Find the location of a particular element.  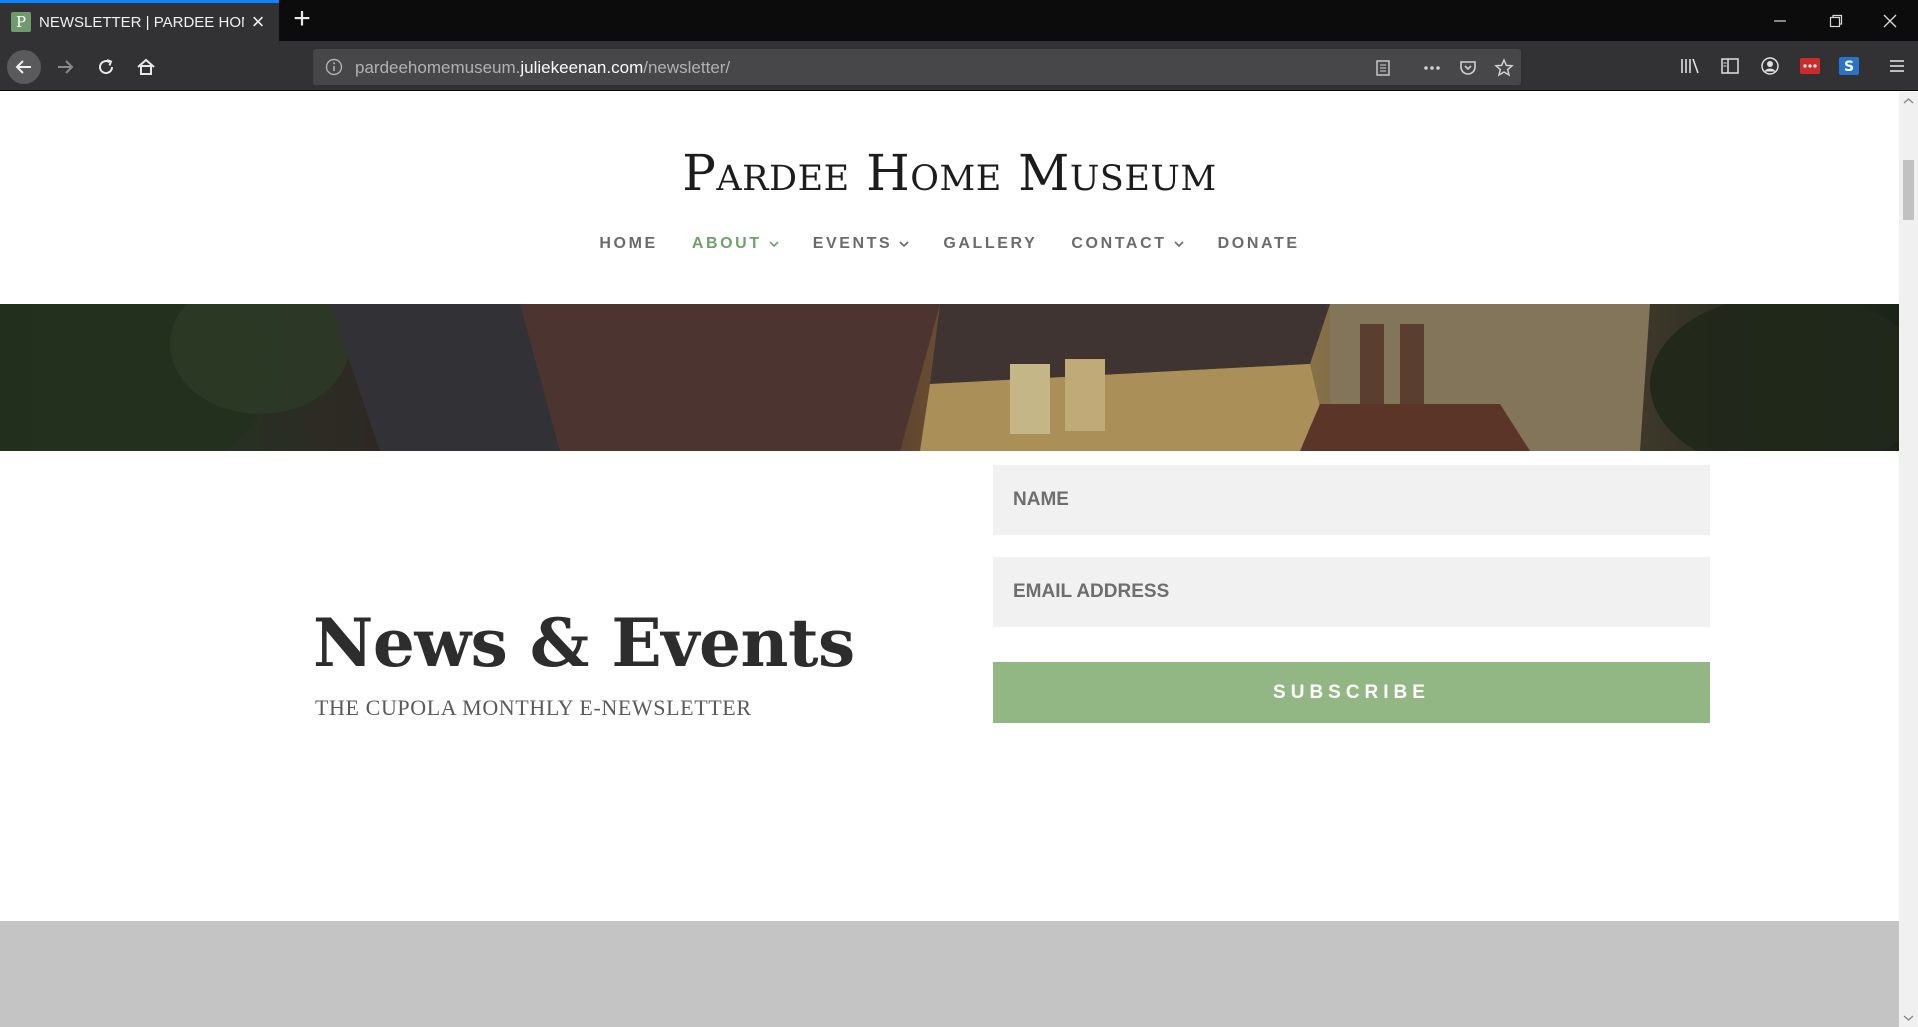

house-photo is located at coordinates (949, 377).